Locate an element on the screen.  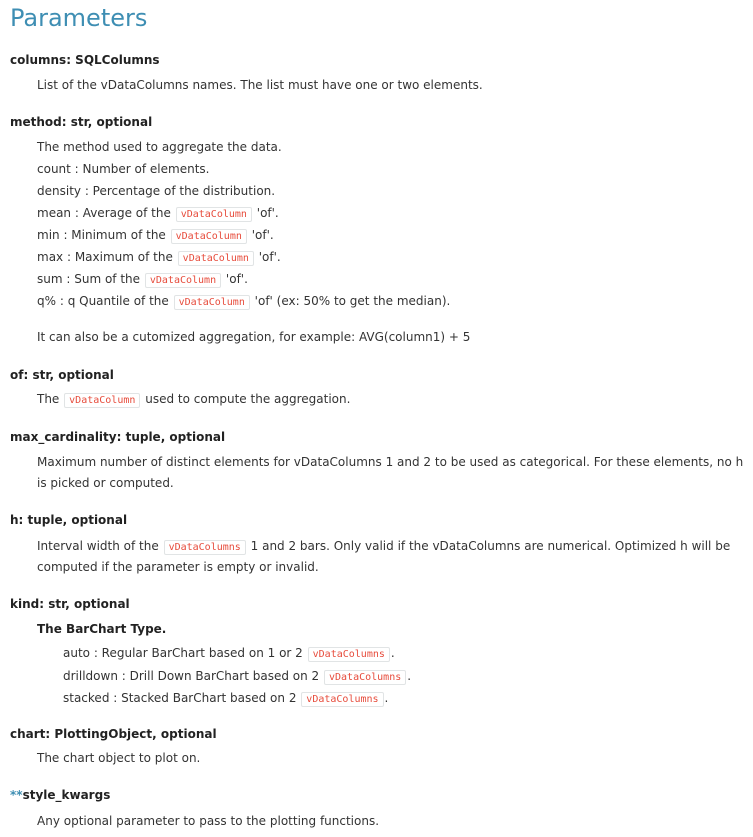
param-style-kwargs-term: **style_kwargs is located at coordinates (60, 795).